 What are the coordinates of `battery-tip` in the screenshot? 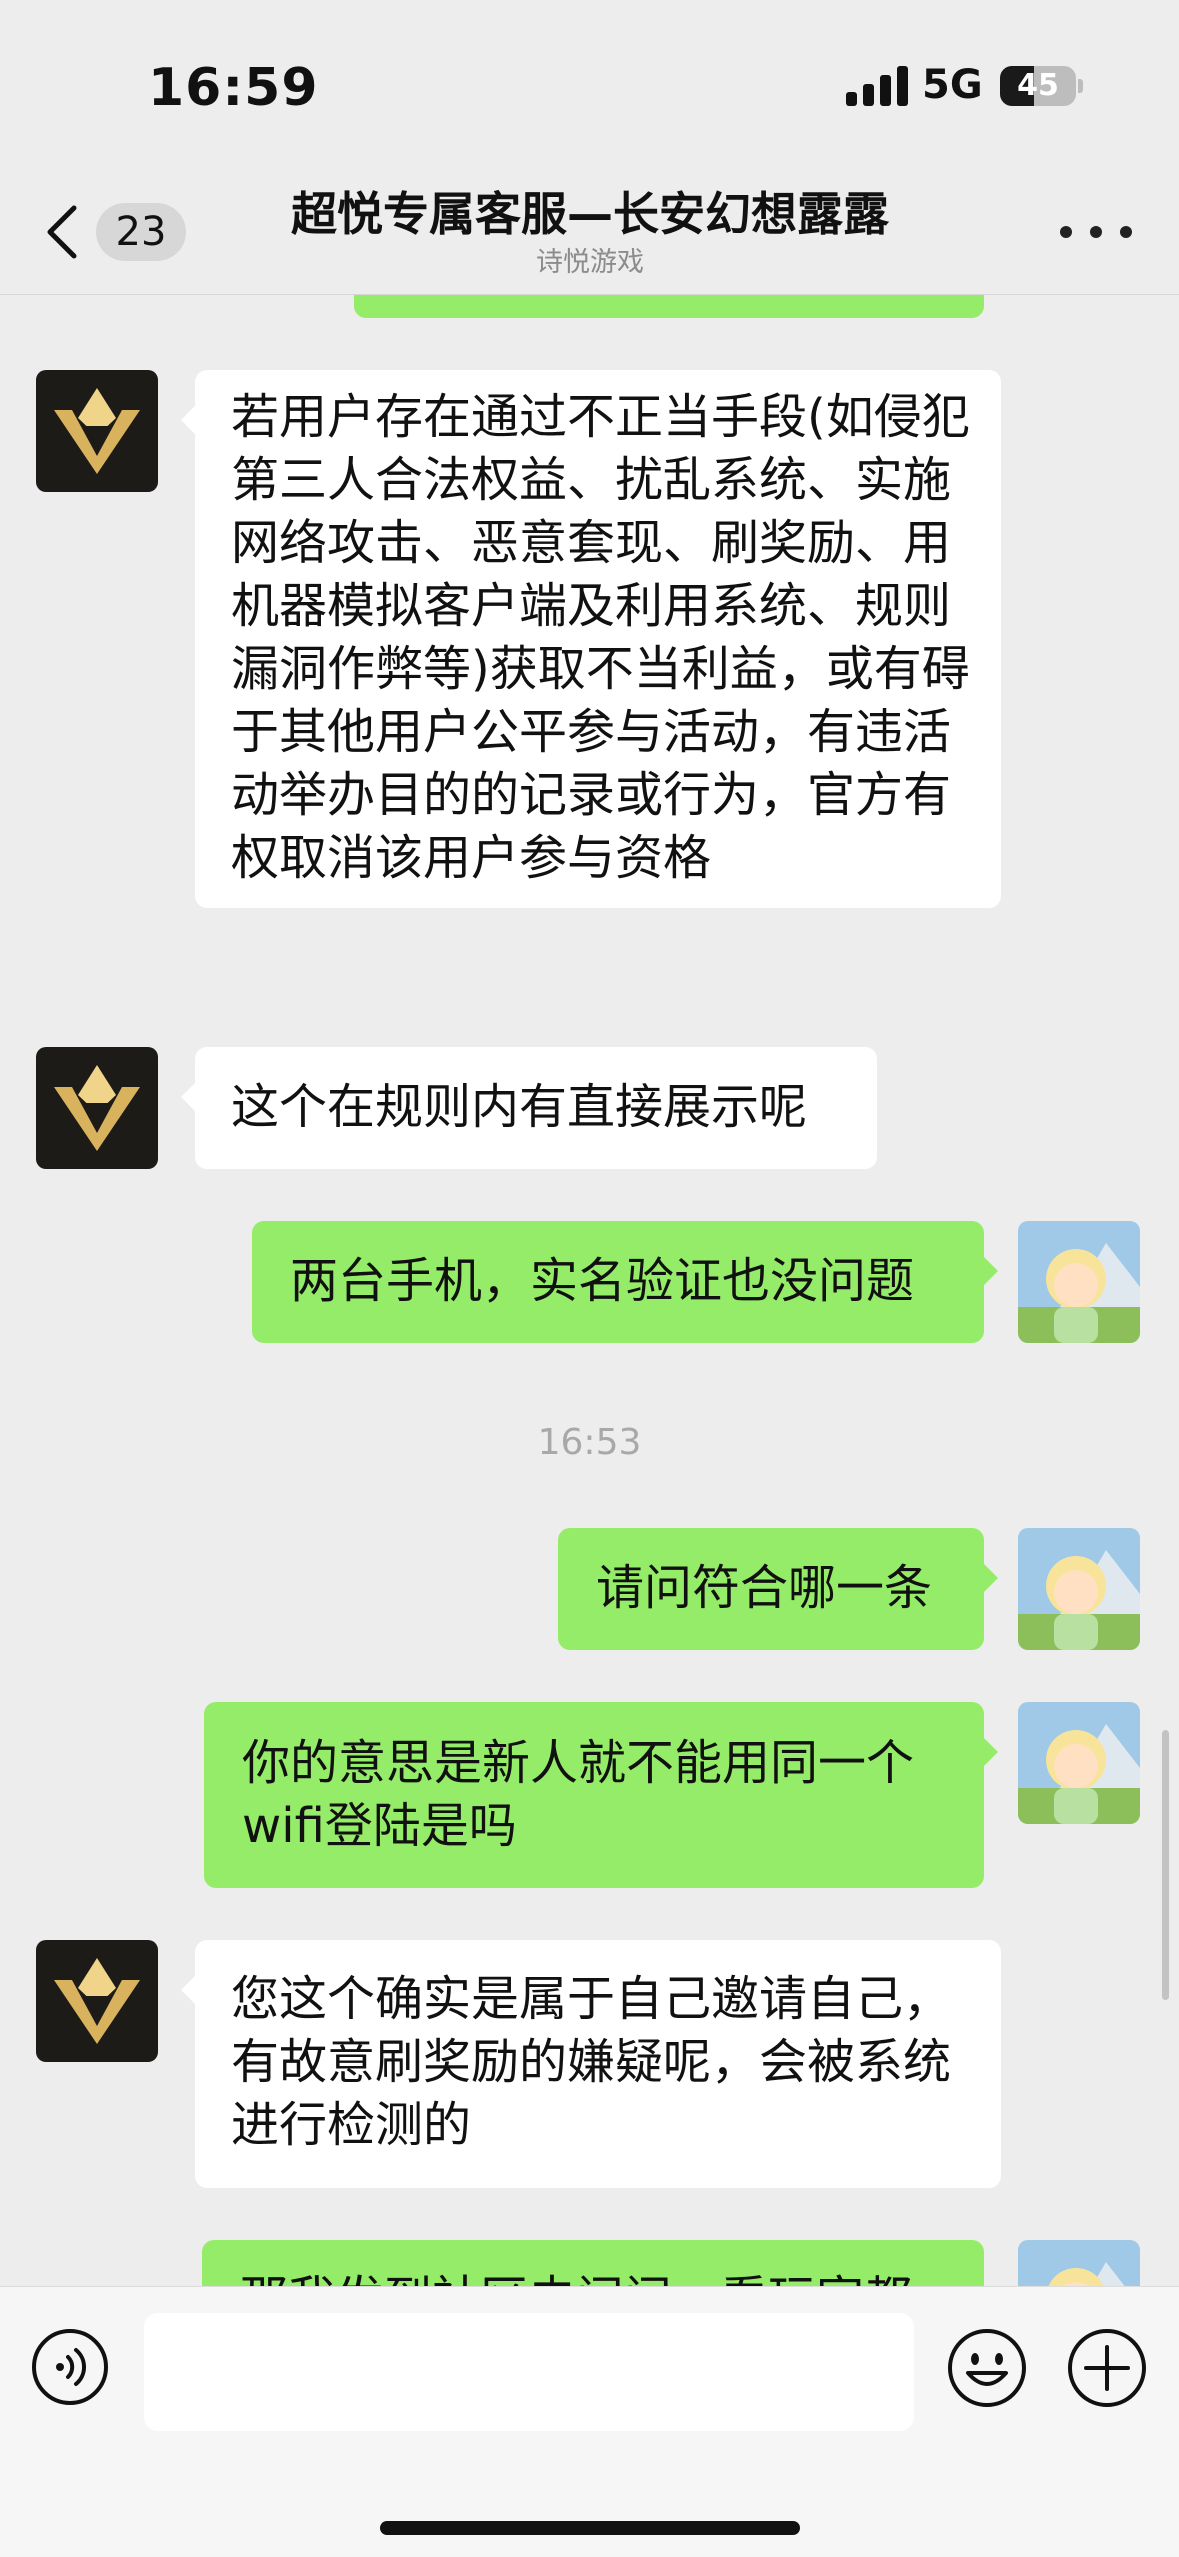 It's located at (1080, 86).